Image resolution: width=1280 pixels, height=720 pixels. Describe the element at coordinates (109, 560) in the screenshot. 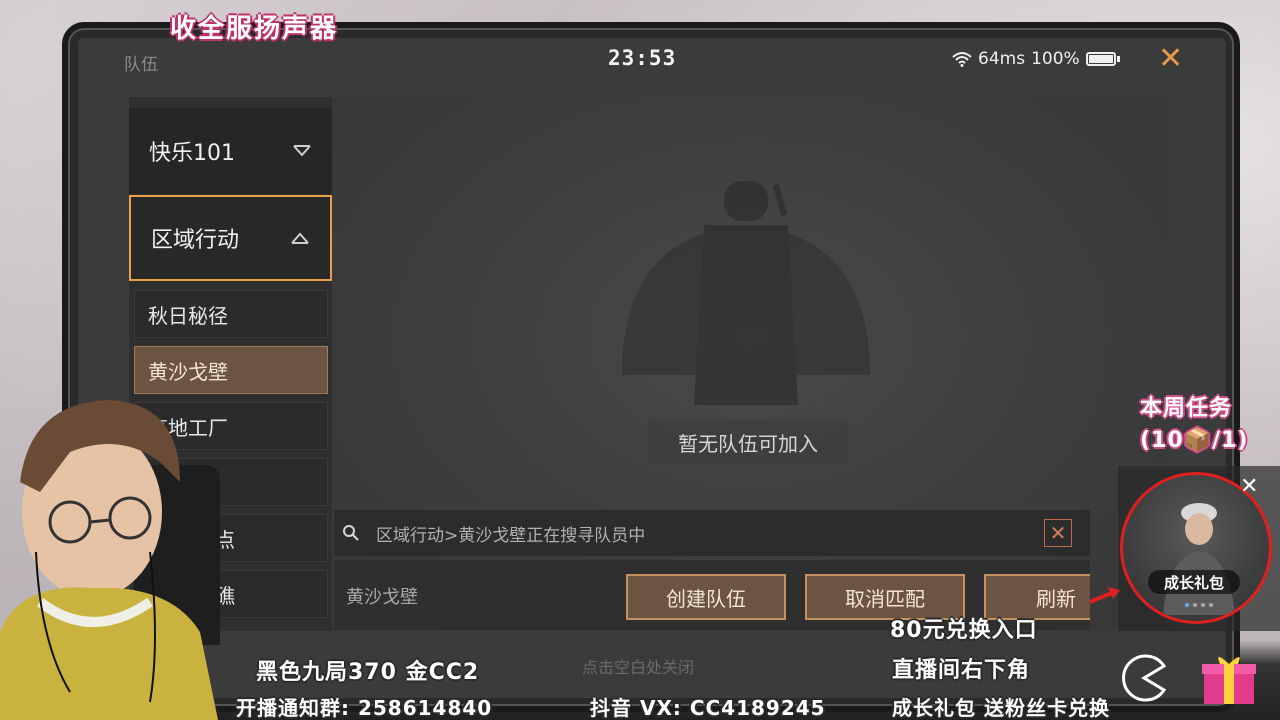

I see `streamer-webcam` at that location.